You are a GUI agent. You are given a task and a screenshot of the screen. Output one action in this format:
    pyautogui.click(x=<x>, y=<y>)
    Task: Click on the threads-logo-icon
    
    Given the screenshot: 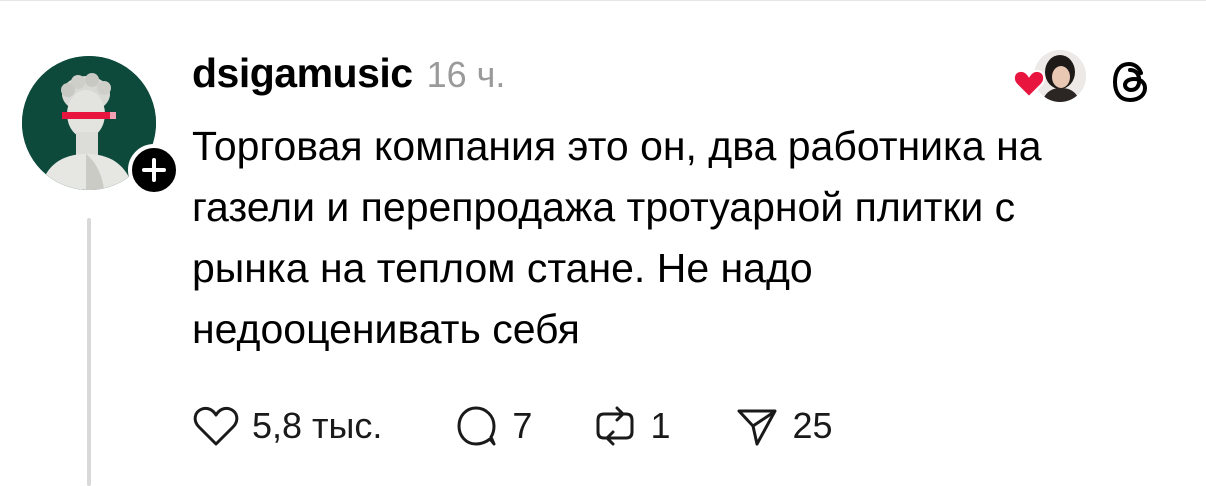 What is the action you would take?
    pyautogui.click(x=1132, y=82)
    